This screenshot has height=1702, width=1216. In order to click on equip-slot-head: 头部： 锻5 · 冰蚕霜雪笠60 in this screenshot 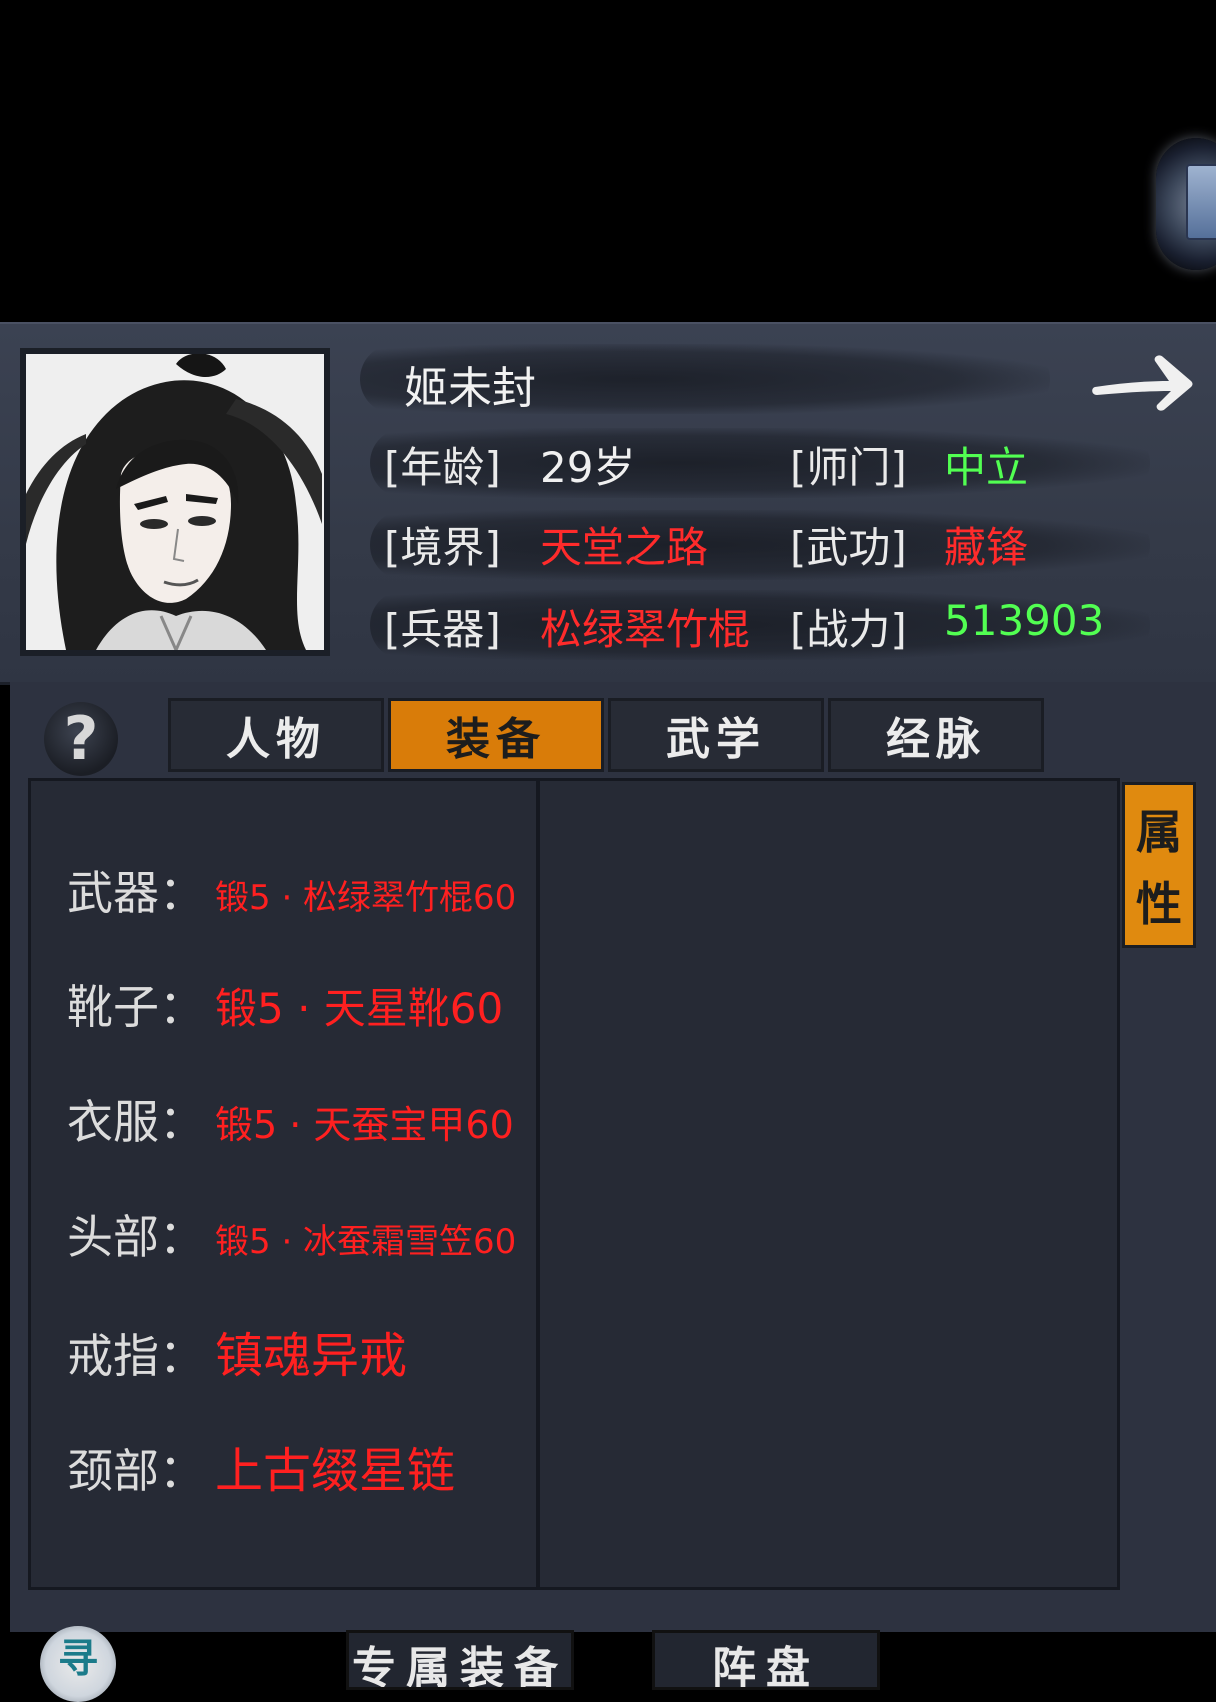, I will do `click(291, 1234)`.